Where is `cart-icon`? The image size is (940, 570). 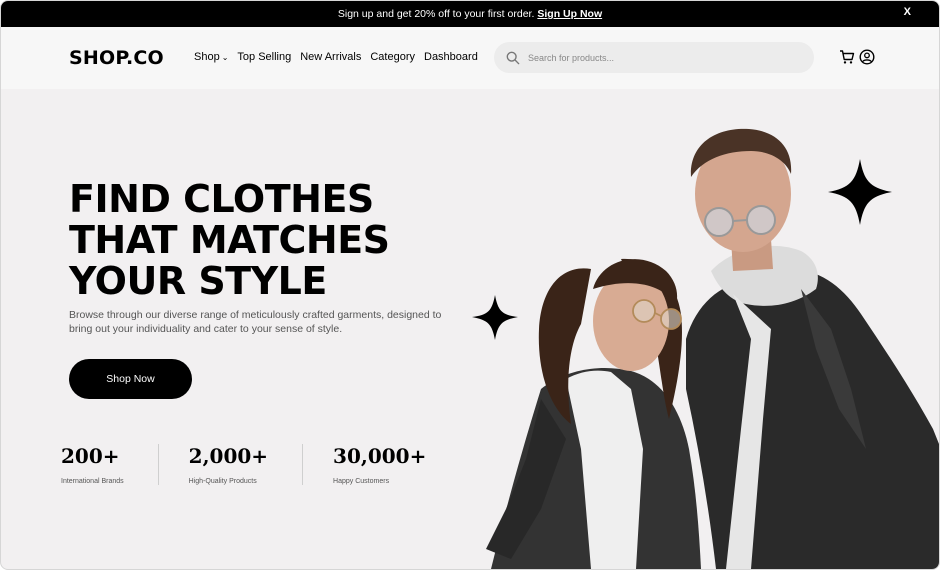
cart-icon is located at coordinates (847, 59).